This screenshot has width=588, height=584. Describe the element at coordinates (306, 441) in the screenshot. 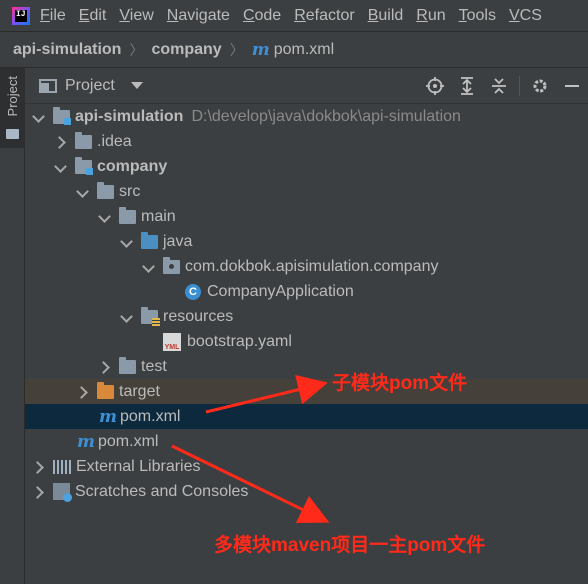

I see `tree-row-root-pom: m pom.xml` at that location.